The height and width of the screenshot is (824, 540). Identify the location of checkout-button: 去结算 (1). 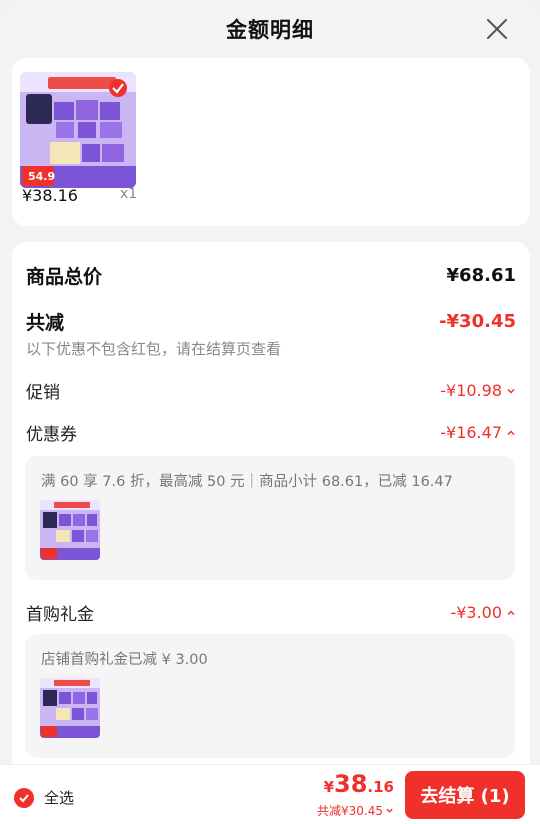
(465, 795).